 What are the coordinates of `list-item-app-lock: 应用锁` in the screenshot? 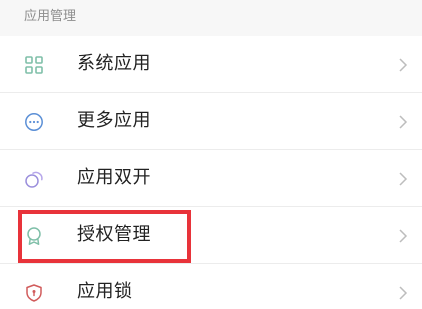 It's located at (211, 286).